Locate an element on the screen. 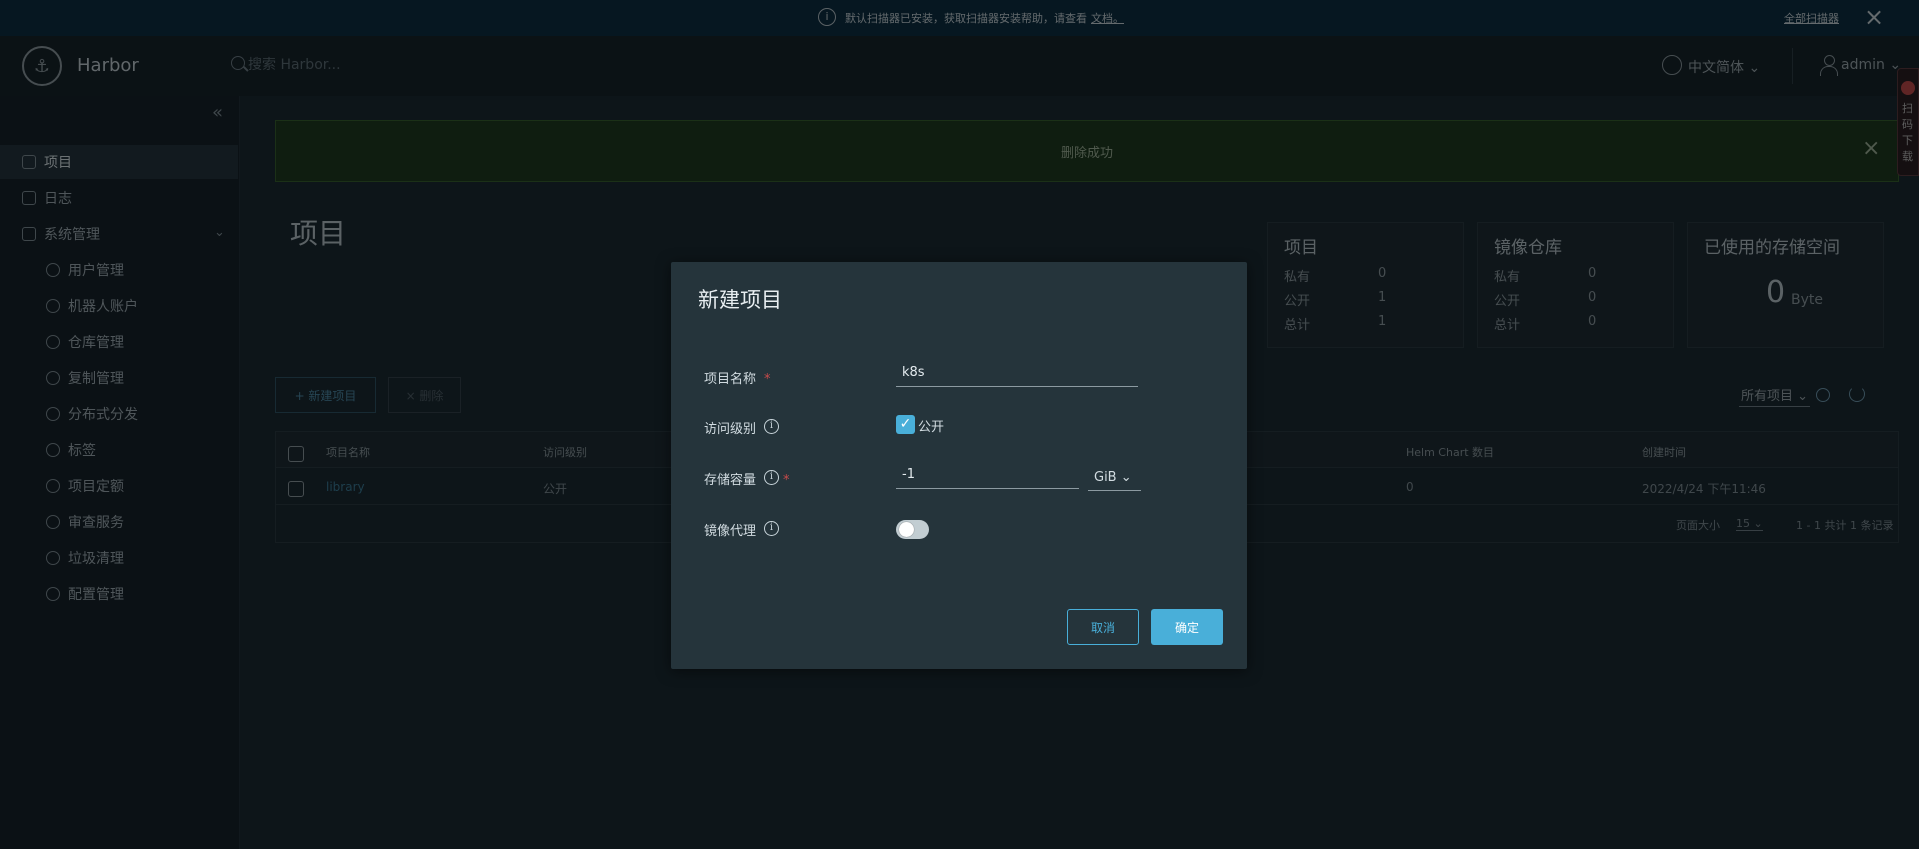 This screenshot has height=849, width=1919. project-name-label: 项目名称 * is located at coordinates (737, 379).